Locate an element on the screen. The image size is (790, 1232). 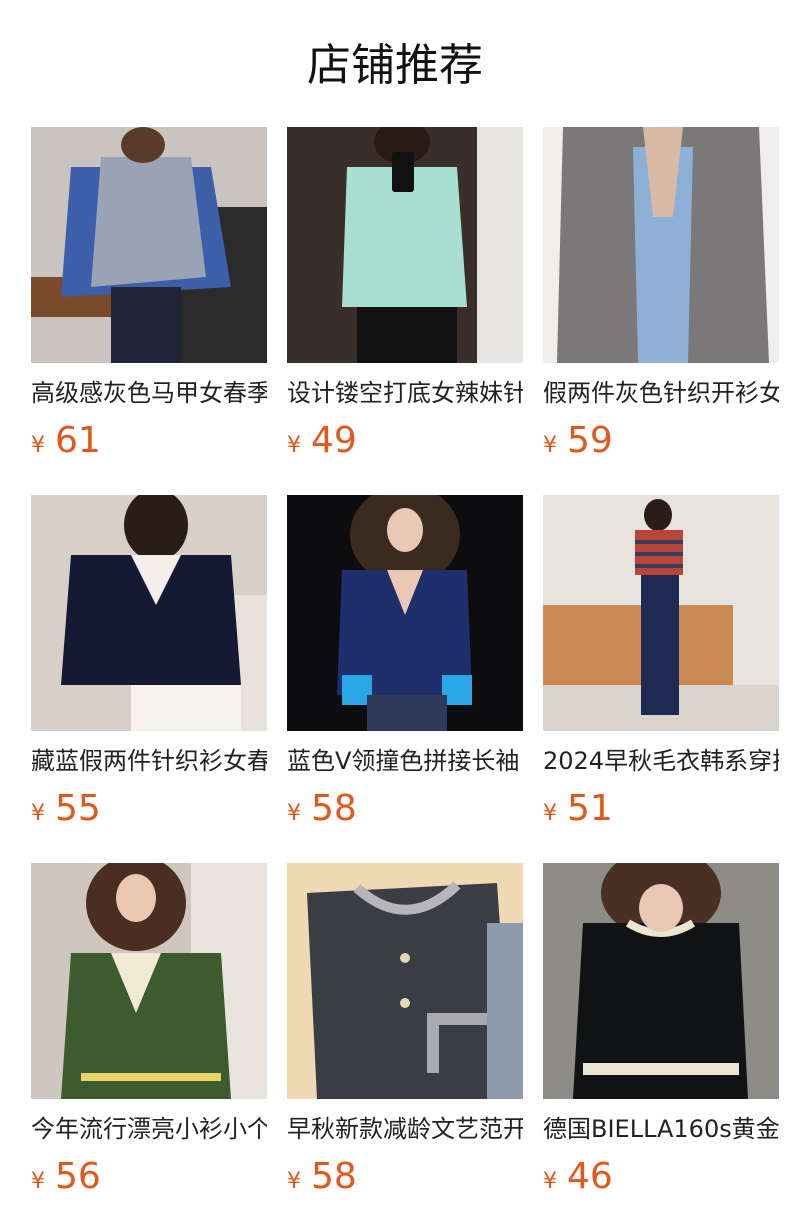
price-value: 49 is located at coordinates (334, 440).